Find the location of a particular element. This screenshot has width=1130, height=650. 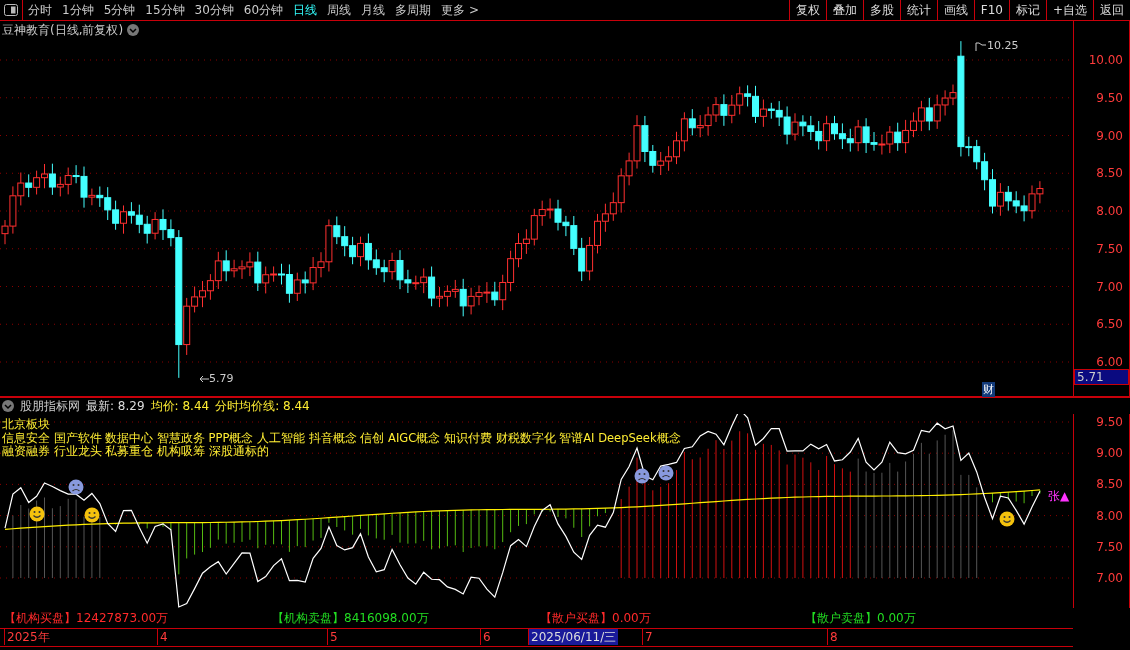

toolbar-button: 统计 is located at coordinates (918, 10).